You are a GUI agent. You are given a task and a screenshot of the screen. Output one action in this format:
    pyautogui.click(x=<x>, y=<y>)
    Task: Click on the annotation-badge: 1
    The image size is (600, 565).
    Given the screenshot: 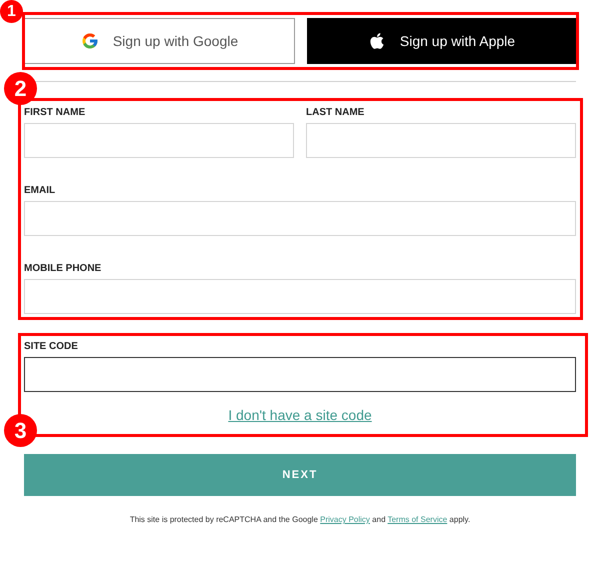 What is the action you would take?
    pyautogui.click(x=11, y=11)
    